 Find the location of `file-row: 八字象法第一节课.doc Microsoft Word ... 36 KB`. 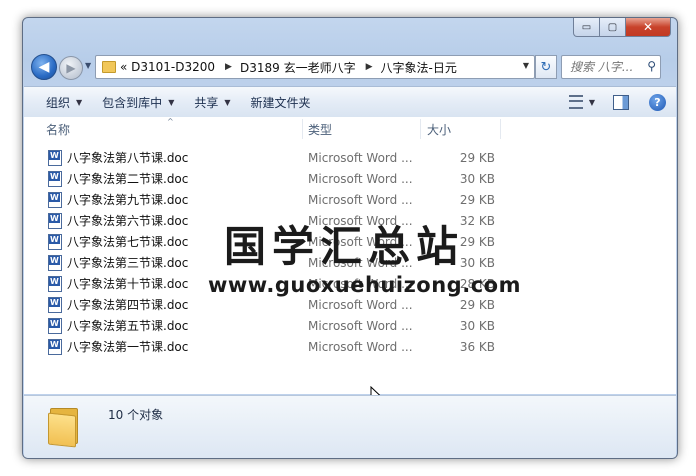

file-row: 八字象法第一节课.doc Microsoft Word ... 36 KB is located at coordinates (350, 346).